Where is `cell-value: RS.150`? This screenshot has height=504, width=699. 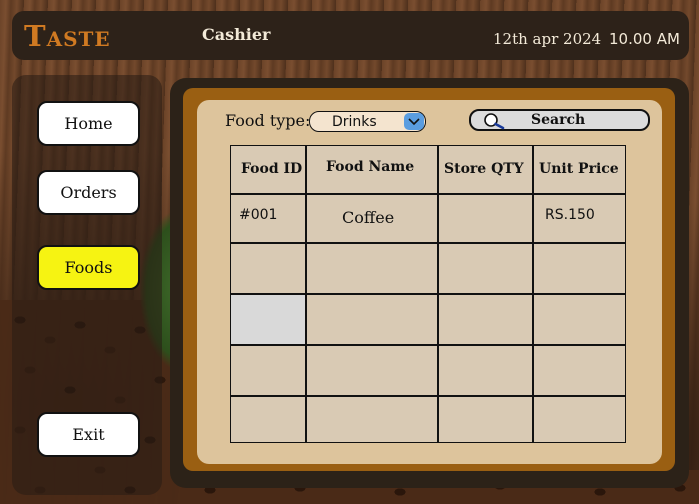 cell-value: RS.150 is located at coordinates (570, 215).